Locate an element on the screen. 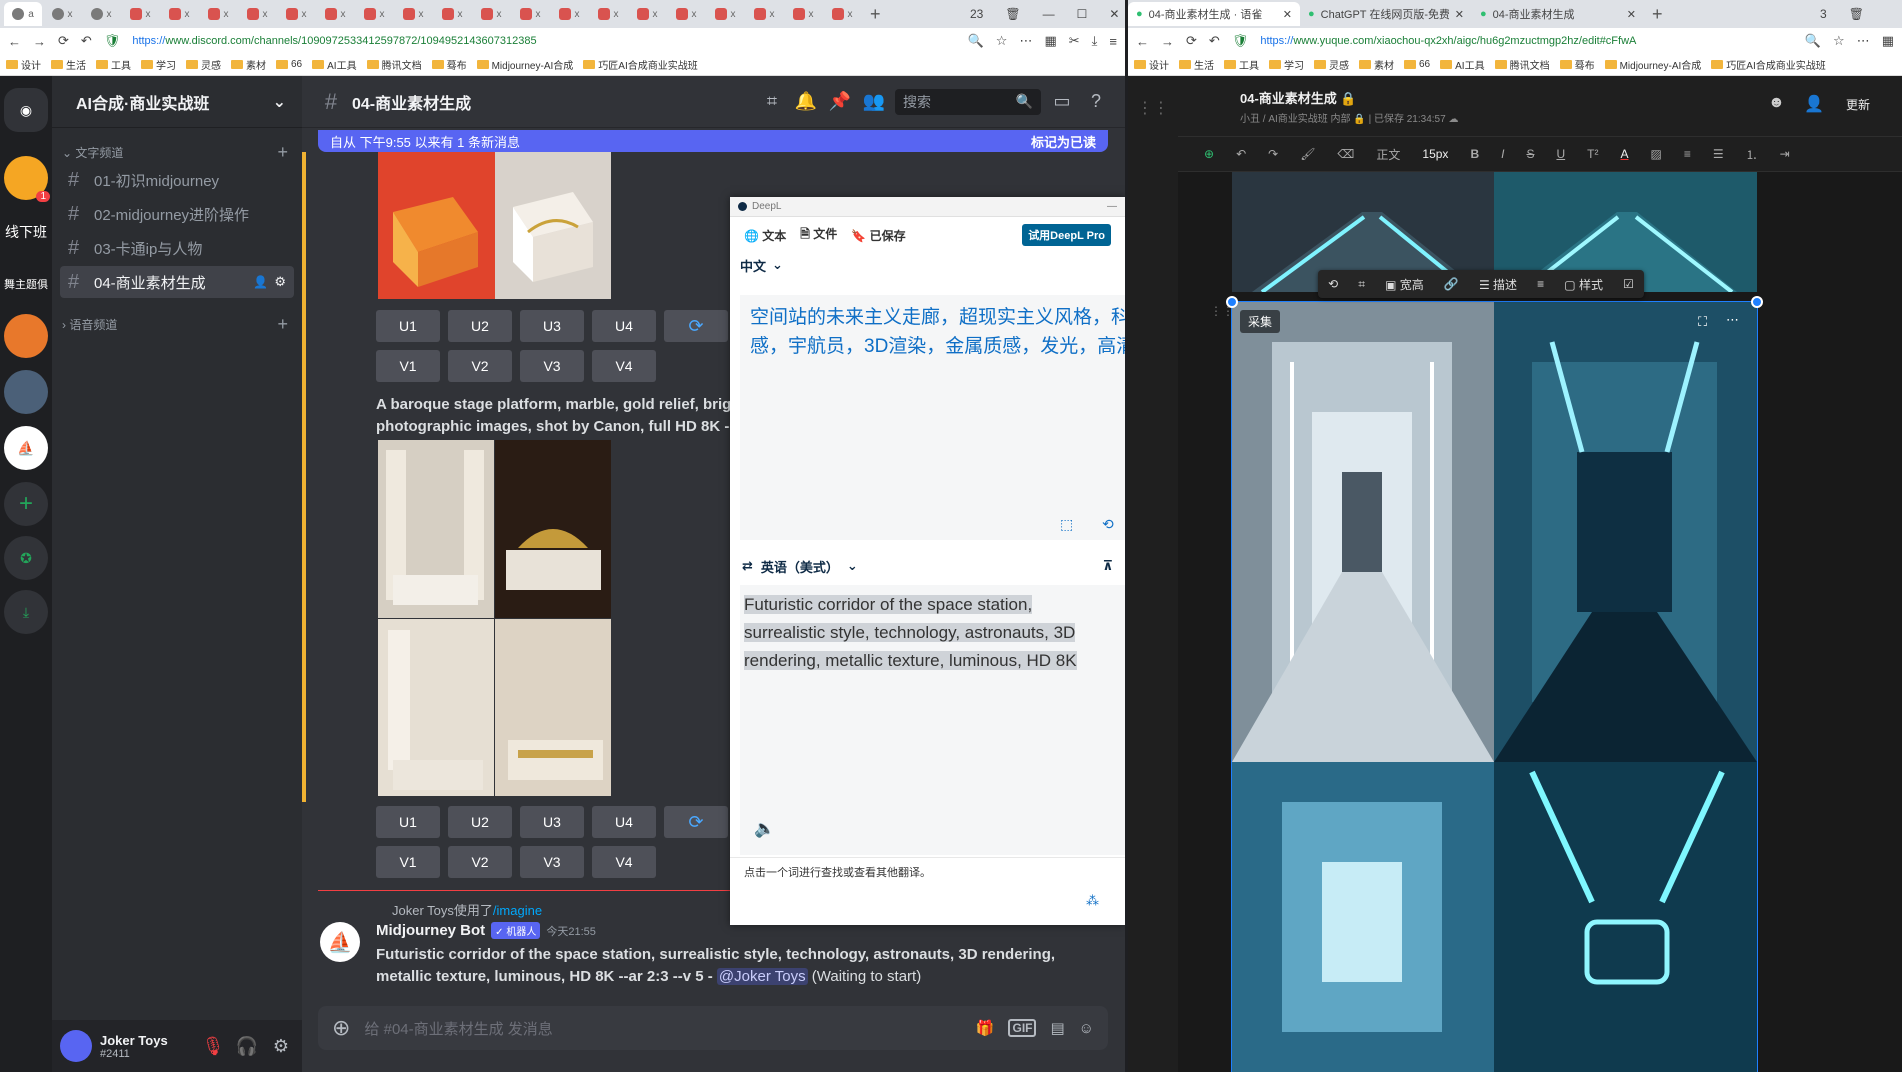 This screenshot has height=1072, width=1902. bookmark-item: 腾讯文档 is located at coordinates (1522, 64).